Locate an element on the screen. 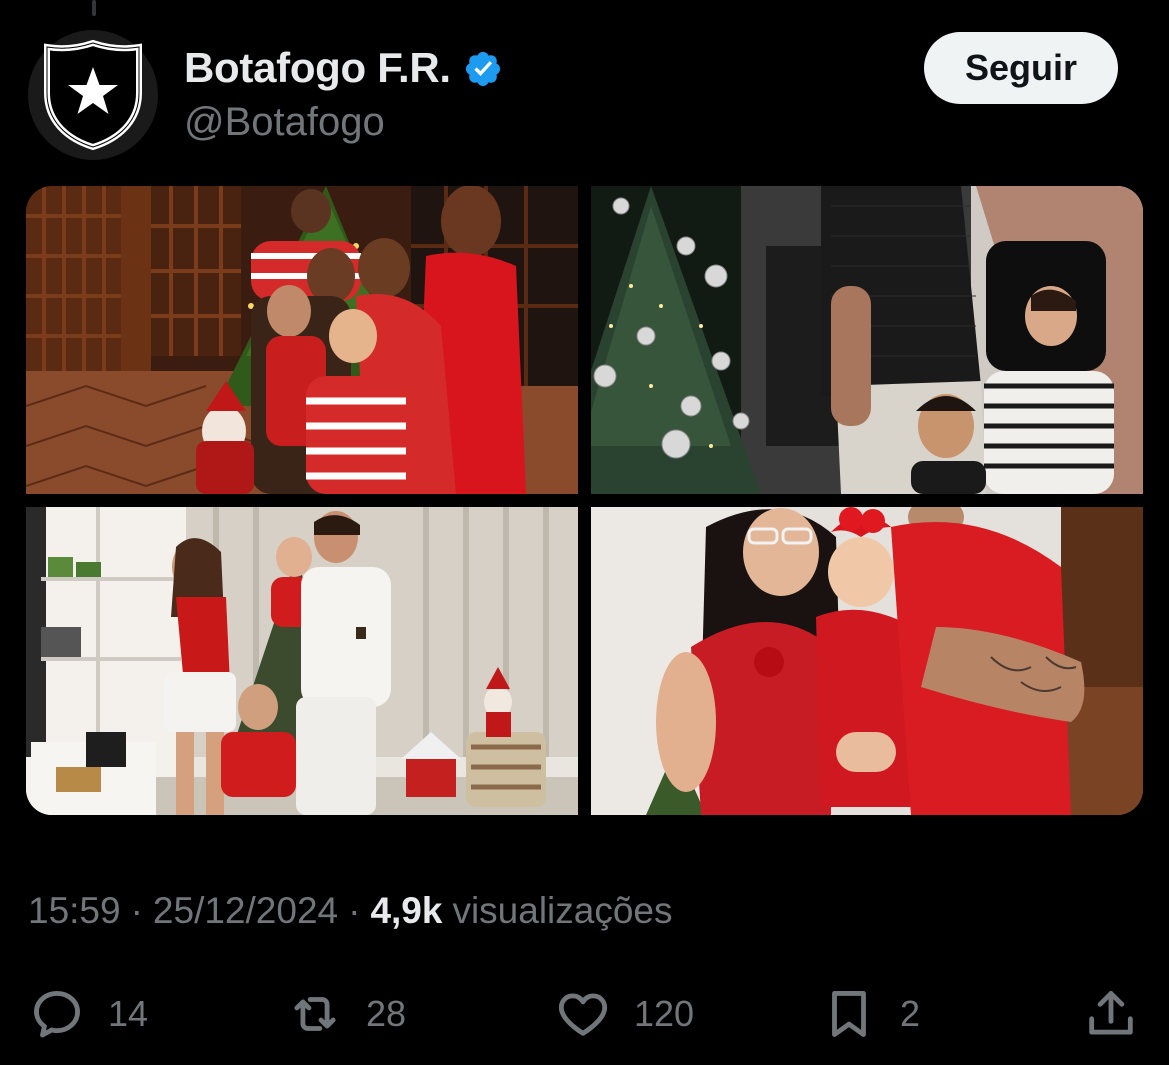  tweet-time: 15:59 is located at coordinates (74, 911).